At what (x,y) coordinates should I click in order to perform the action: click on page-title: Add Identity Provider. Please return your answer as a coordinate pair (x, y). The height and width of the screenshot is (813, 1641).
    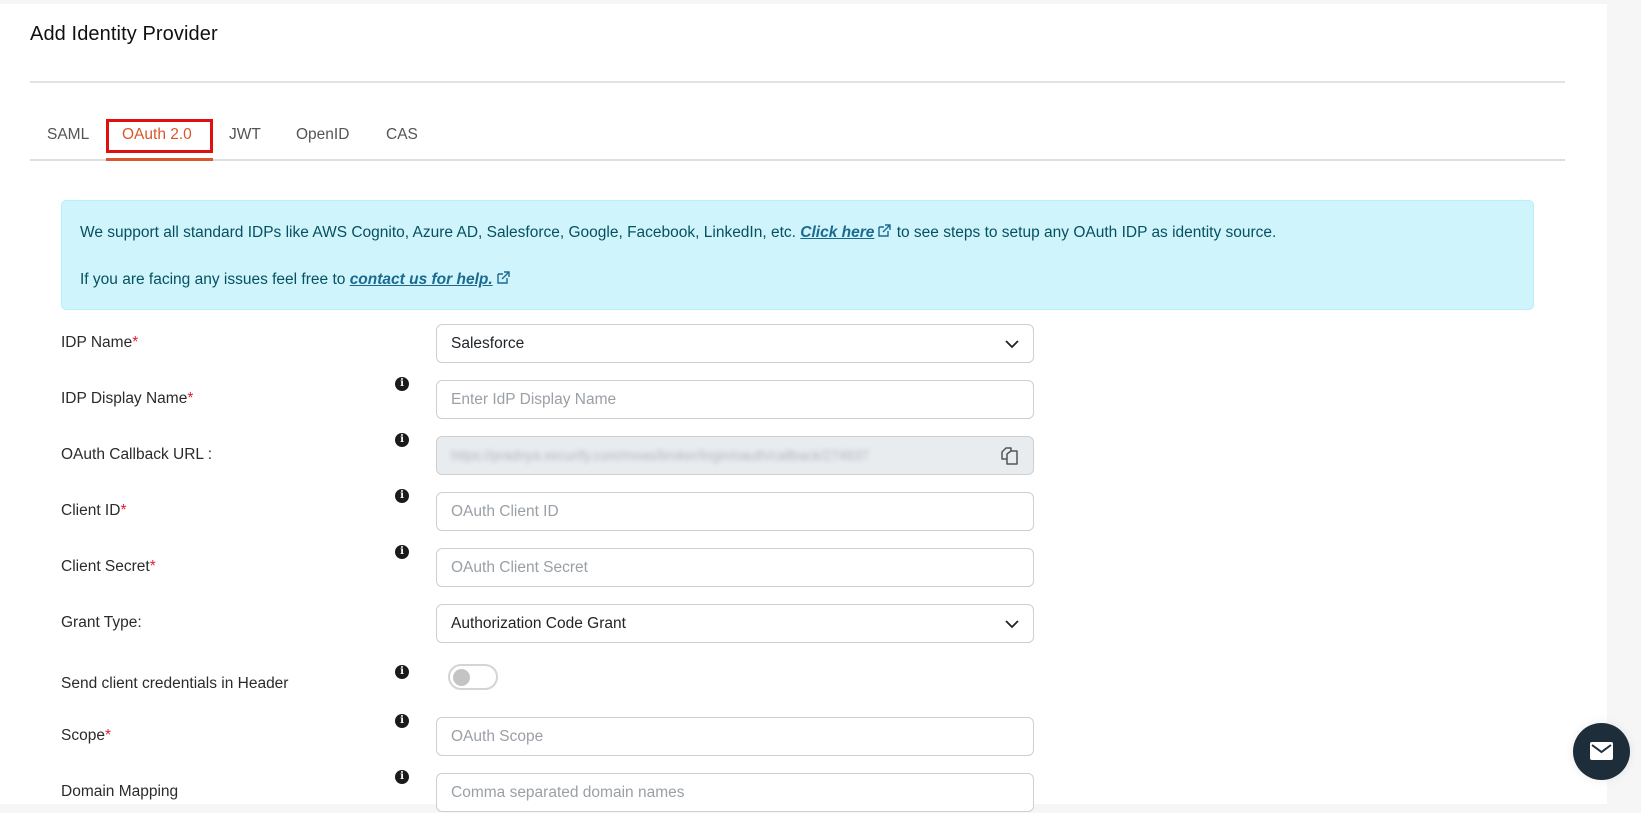
    Looking at the image, I should click on (124, 34).